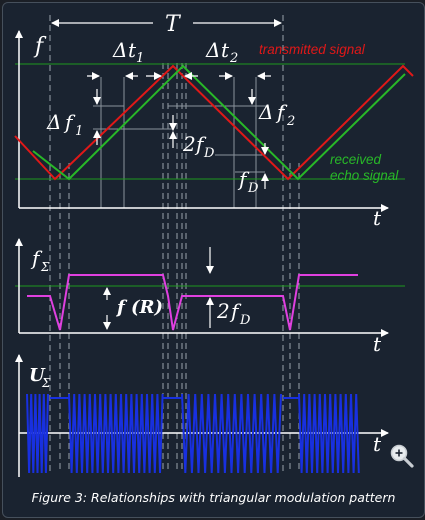  What do you see at coordinates (198, 146) in the screenshot?
I see `two-fd-label-top: 2 f D` at bounding box center [198, 146].